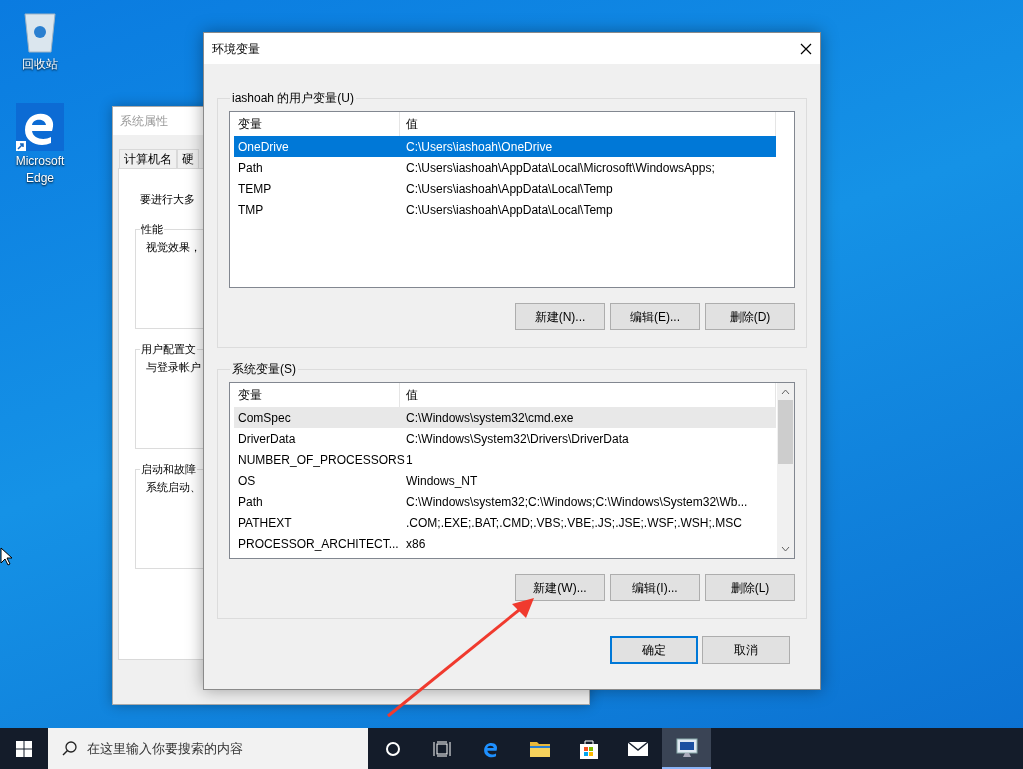 This screenshot has height=769, width=1023. I want to click on variable-row: OS Windows_NT, so click(505, 480).